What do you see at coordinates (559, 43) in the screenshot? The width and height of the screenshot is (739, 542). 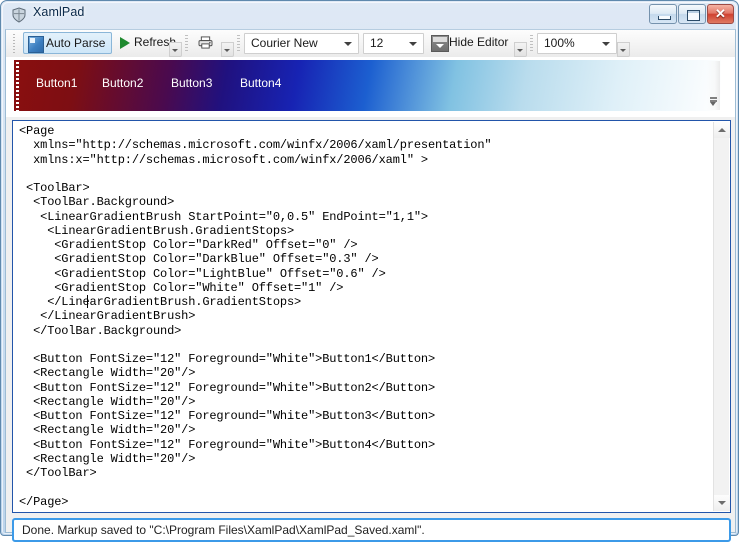 I see `zoom-value: 100%` at bounding box center [559, 43].